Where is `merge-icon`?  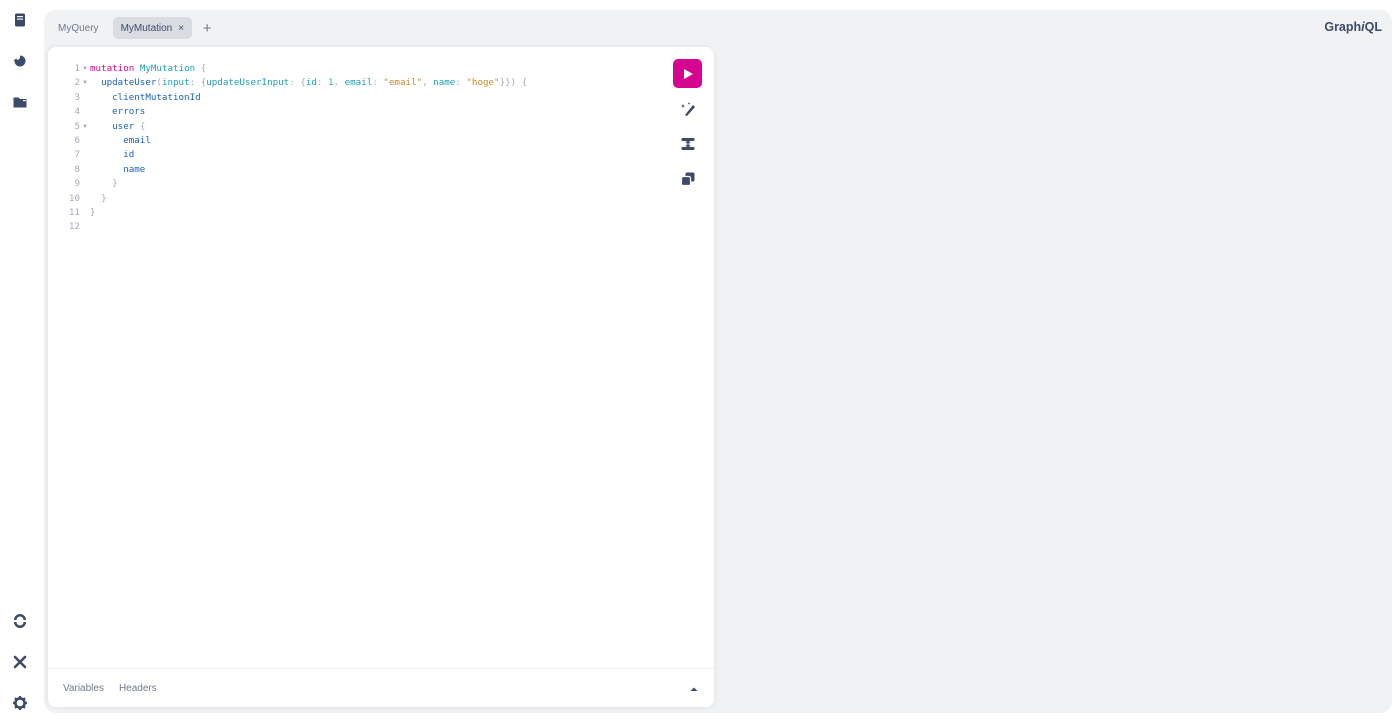 merge-icon is located at coordinates (687, 143).